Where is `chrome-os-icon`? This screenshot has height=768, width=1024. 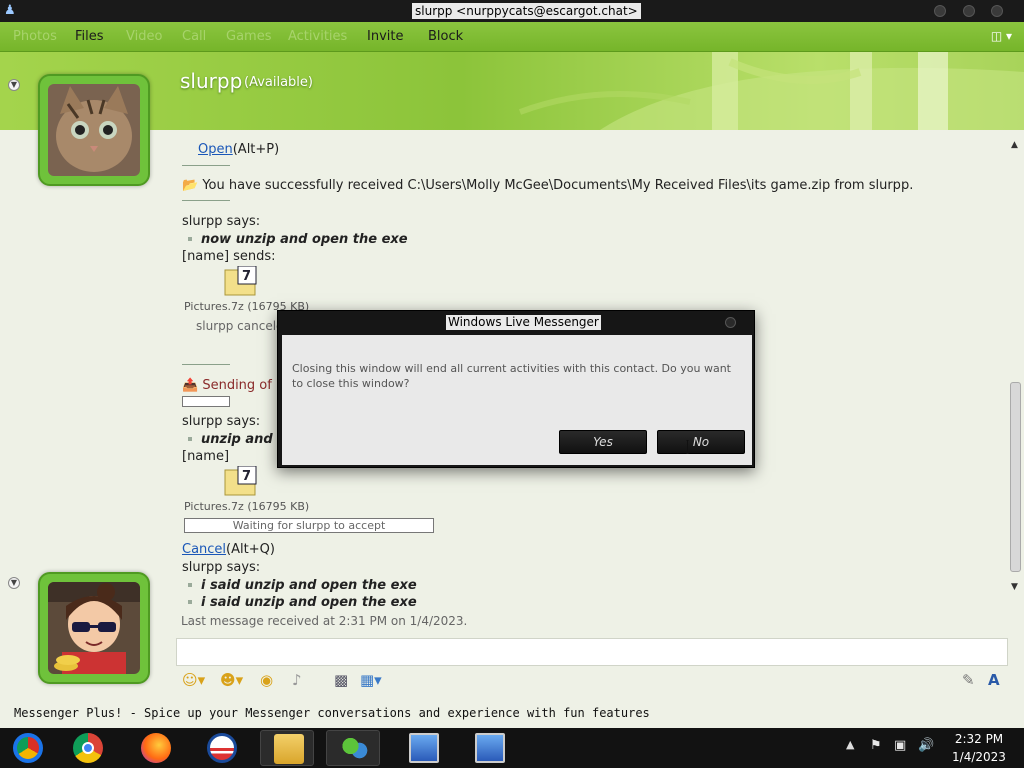
chrome-os-icon is located at coordinates (27, 748).